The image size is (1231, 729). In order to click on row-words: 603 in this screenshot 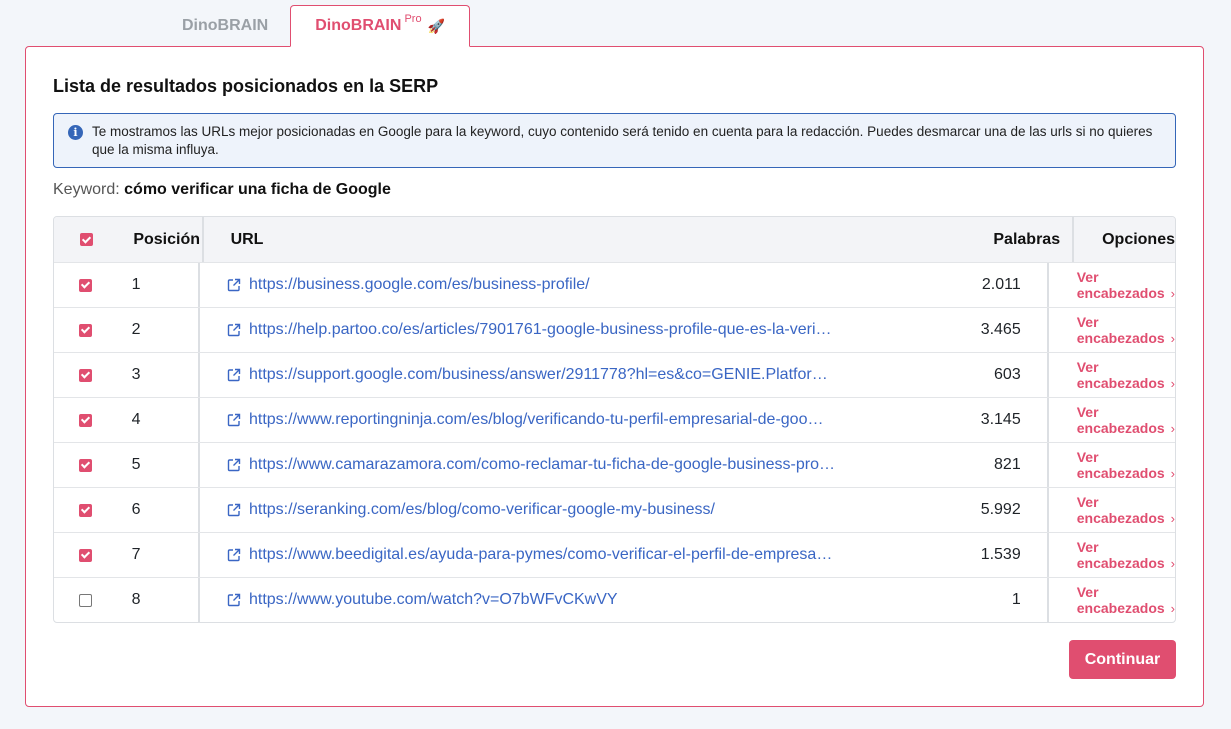, I will do `click(987, 375)`.